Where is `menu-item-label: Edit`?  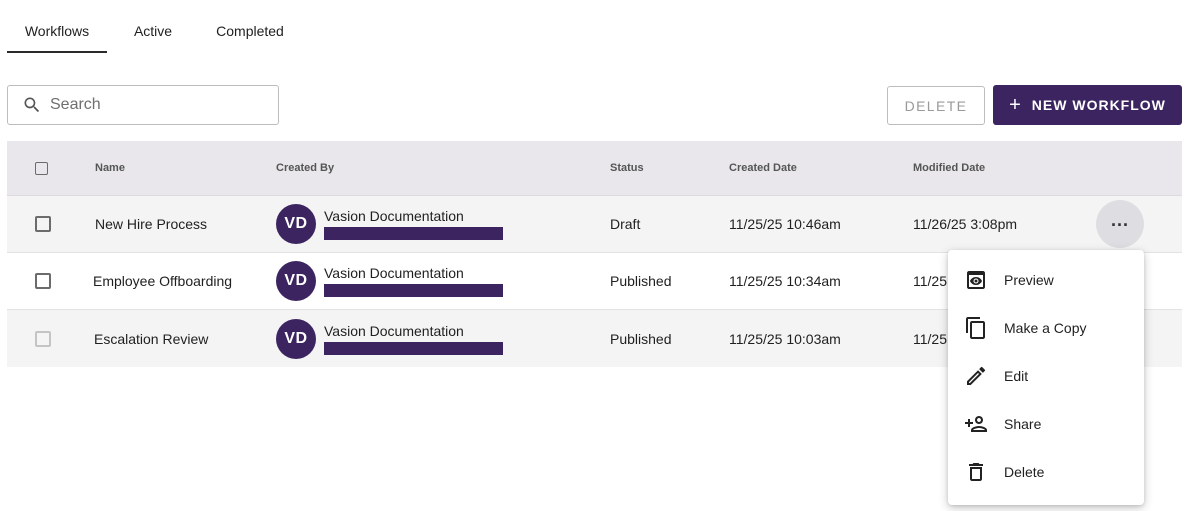
menu-item-label: Edit is located at coordinates (1016, 376).